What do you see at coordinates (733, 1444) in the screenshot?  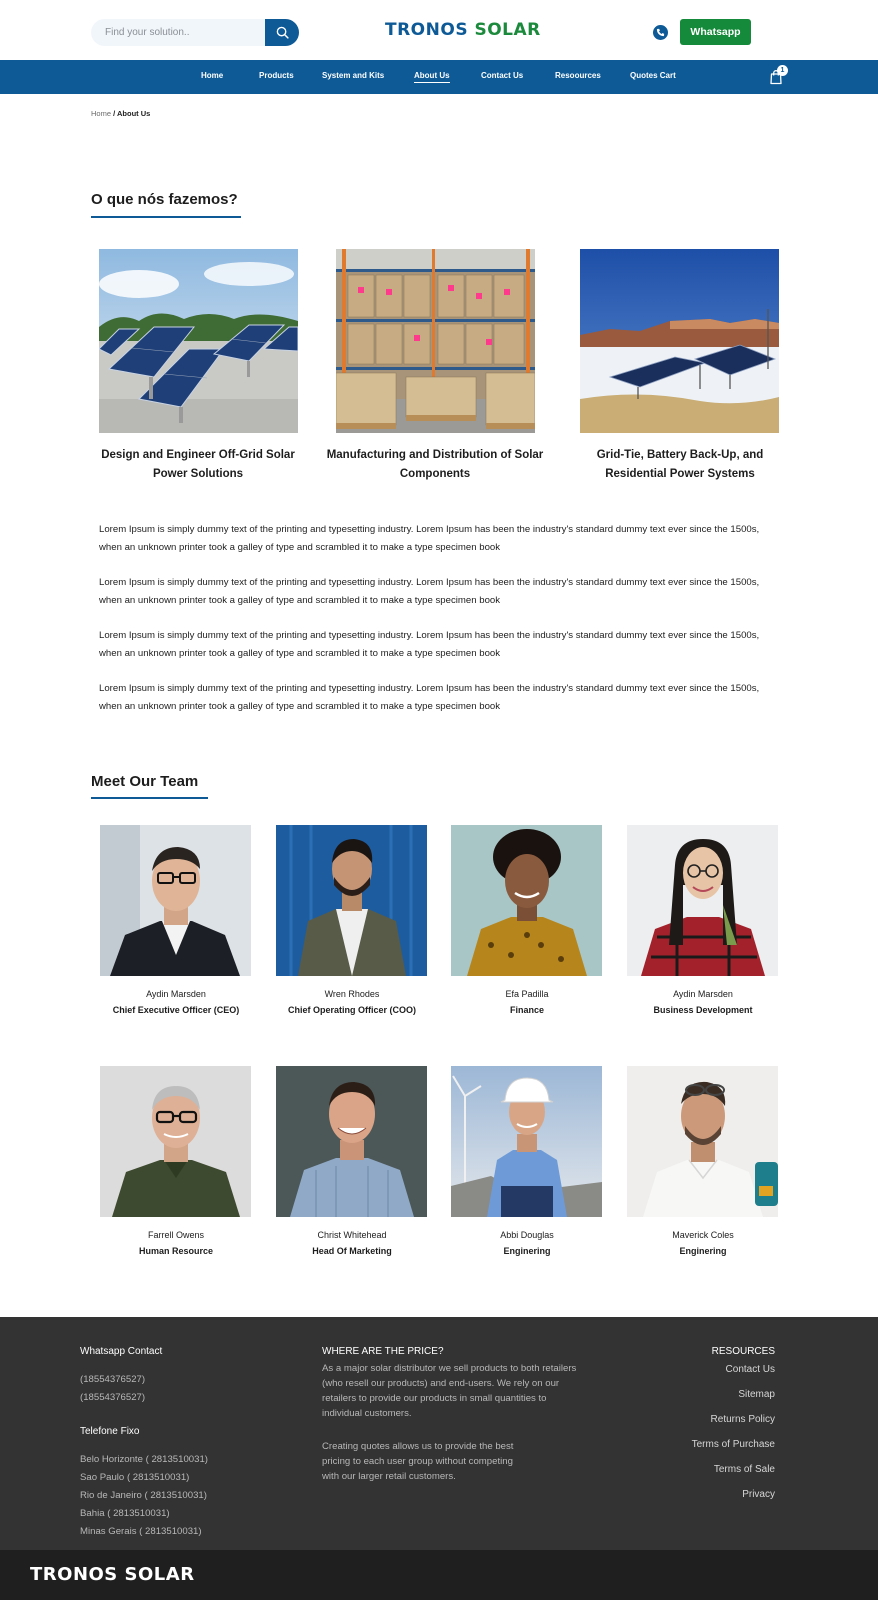 I see `footer-link-terms-of-purchase: Terms of Purchase` at bounding box center [733, 1444].